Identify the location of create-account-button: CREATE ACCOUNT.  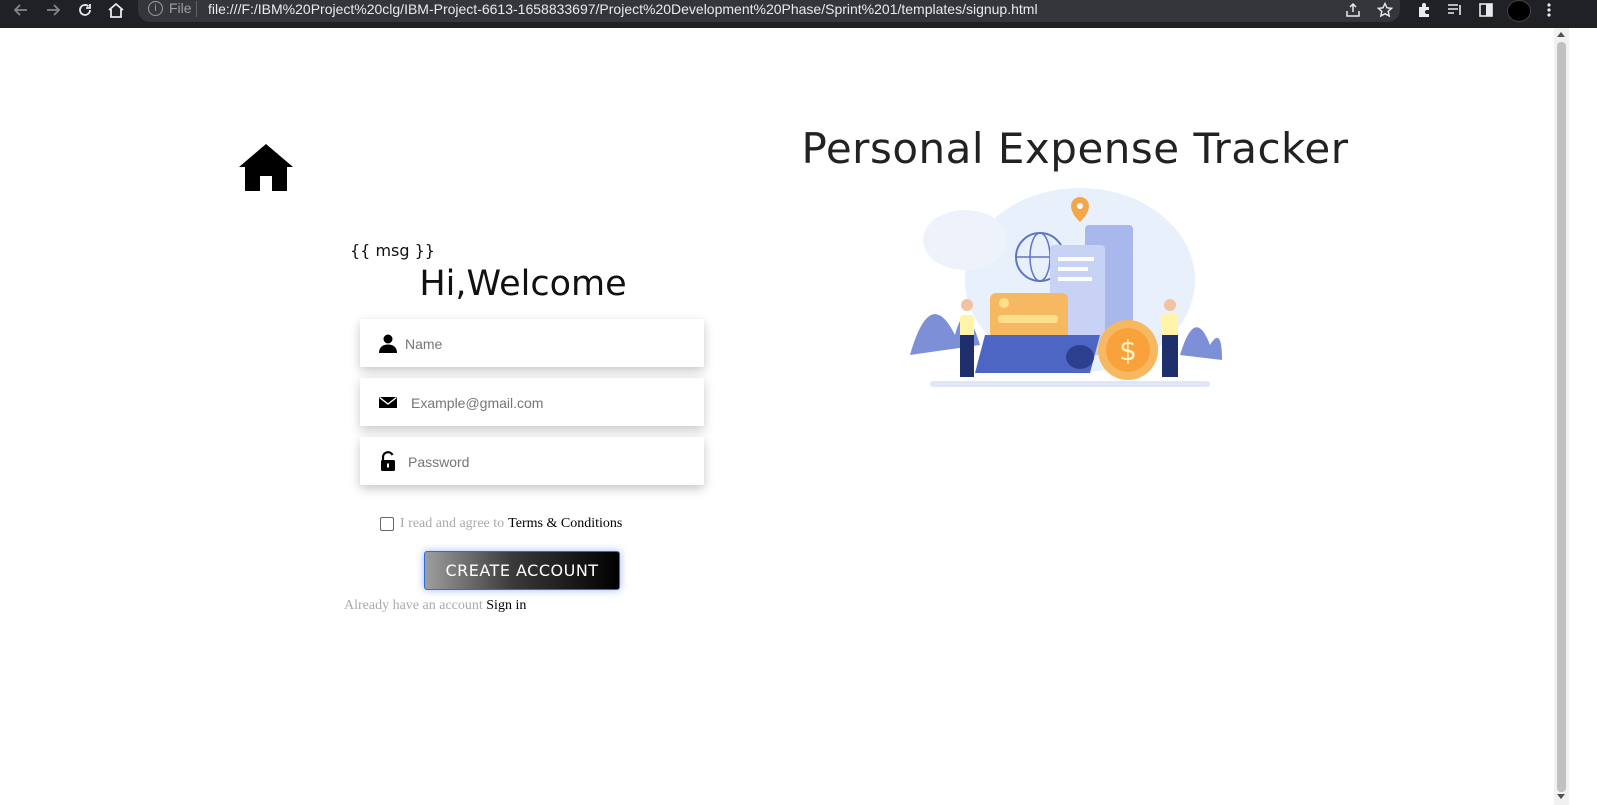
(522, 570).